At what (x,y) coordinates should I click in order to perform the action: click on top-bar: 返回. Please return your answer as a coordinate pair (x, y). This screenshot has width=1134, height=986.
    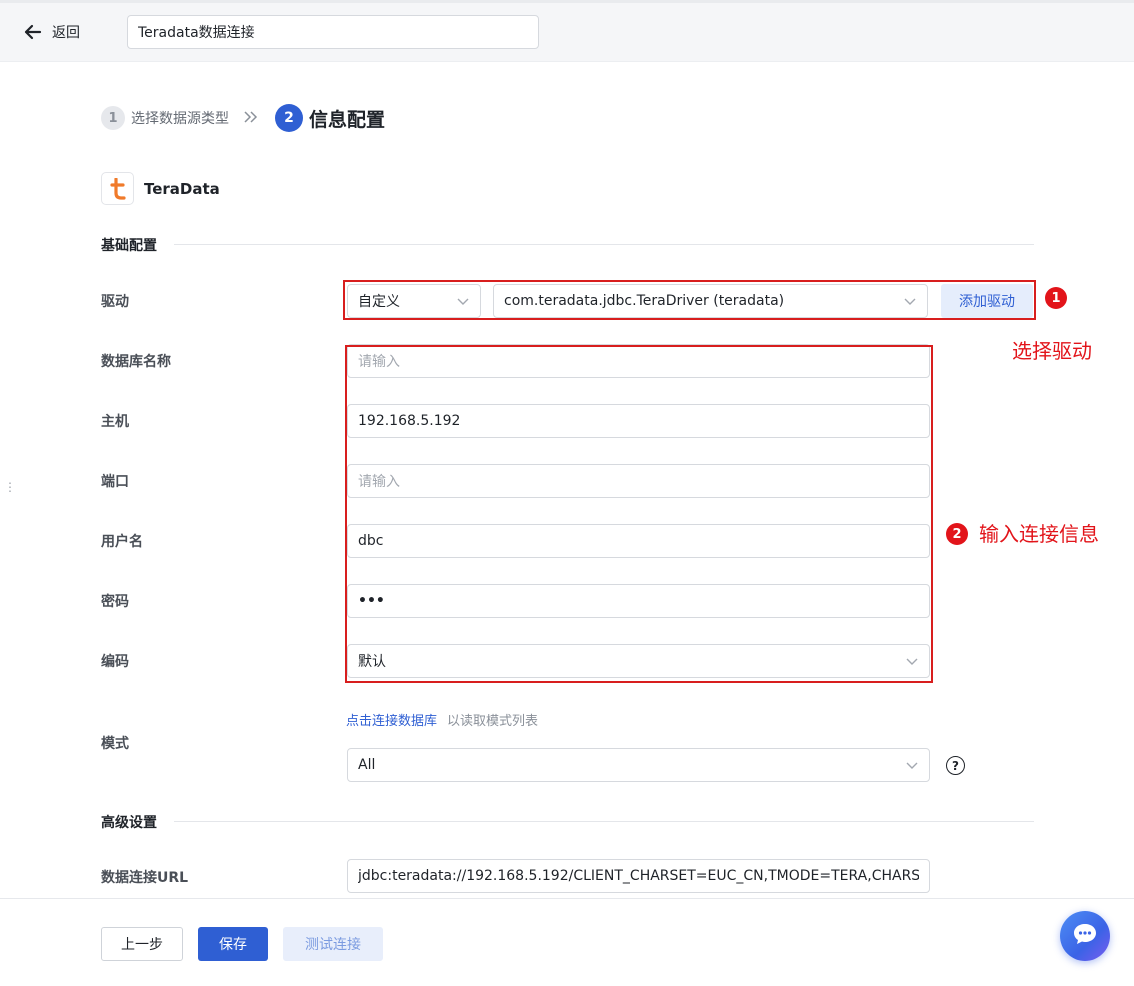
    Looking at the image, I should click on (567, 31).